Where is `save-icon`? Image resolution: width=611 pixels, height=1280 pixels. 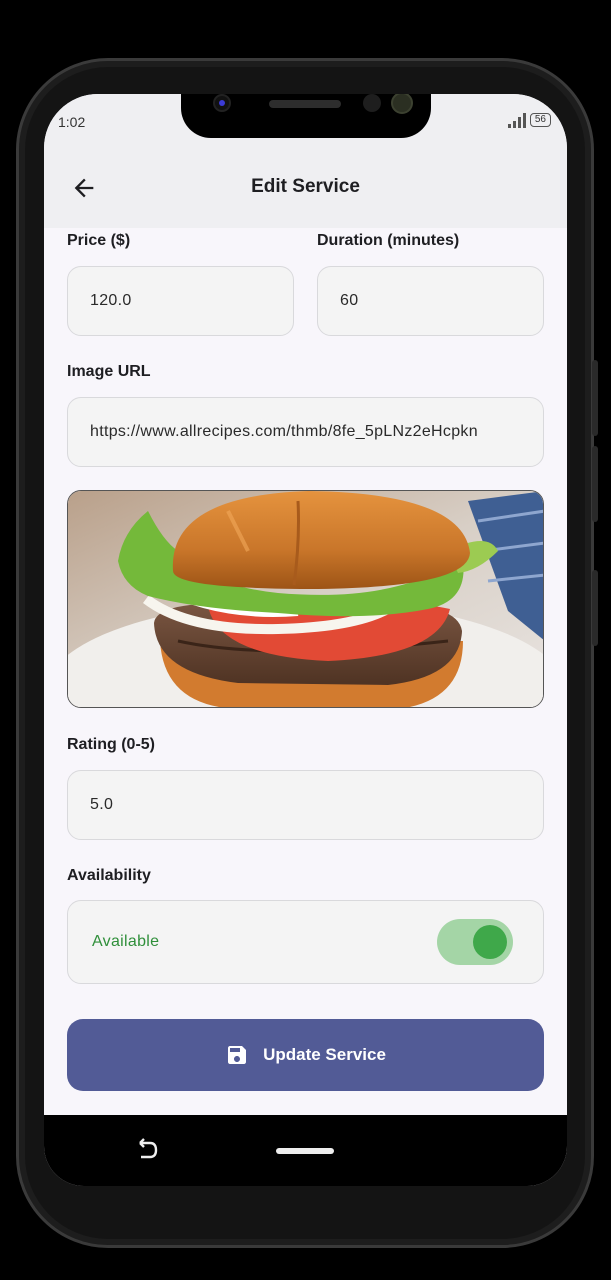 save-icon is located at coordinates (237, 1055).